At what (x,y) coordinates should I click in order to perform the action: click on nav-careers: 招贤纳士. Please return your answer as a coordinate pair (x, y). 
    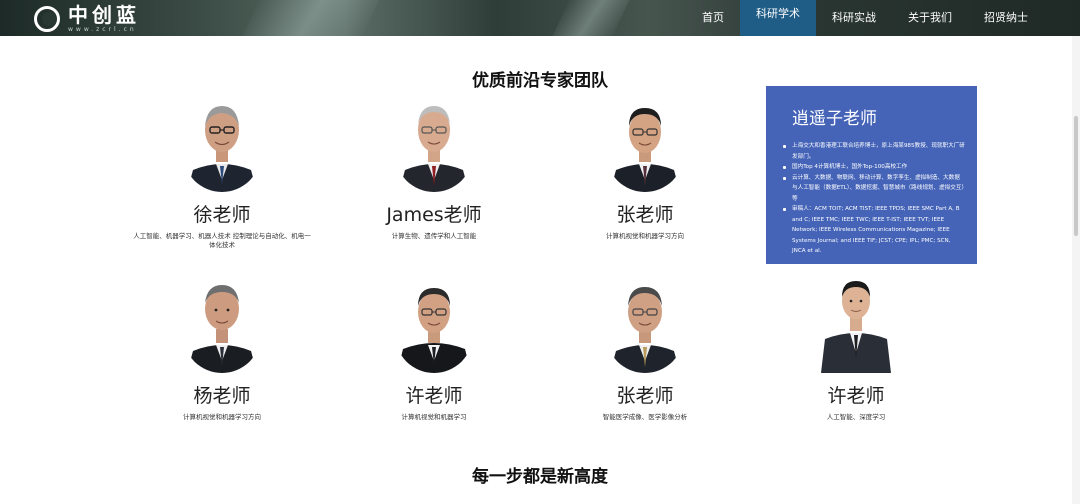
    Looking at the image, I should click on (1024, 18).